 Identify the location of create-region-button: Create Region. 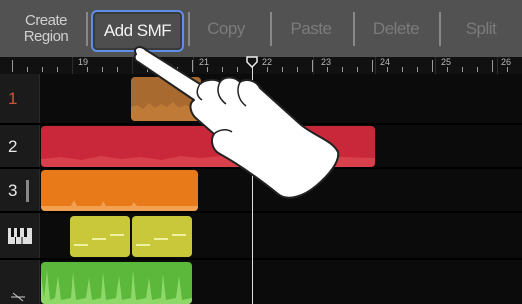
(46, 28).